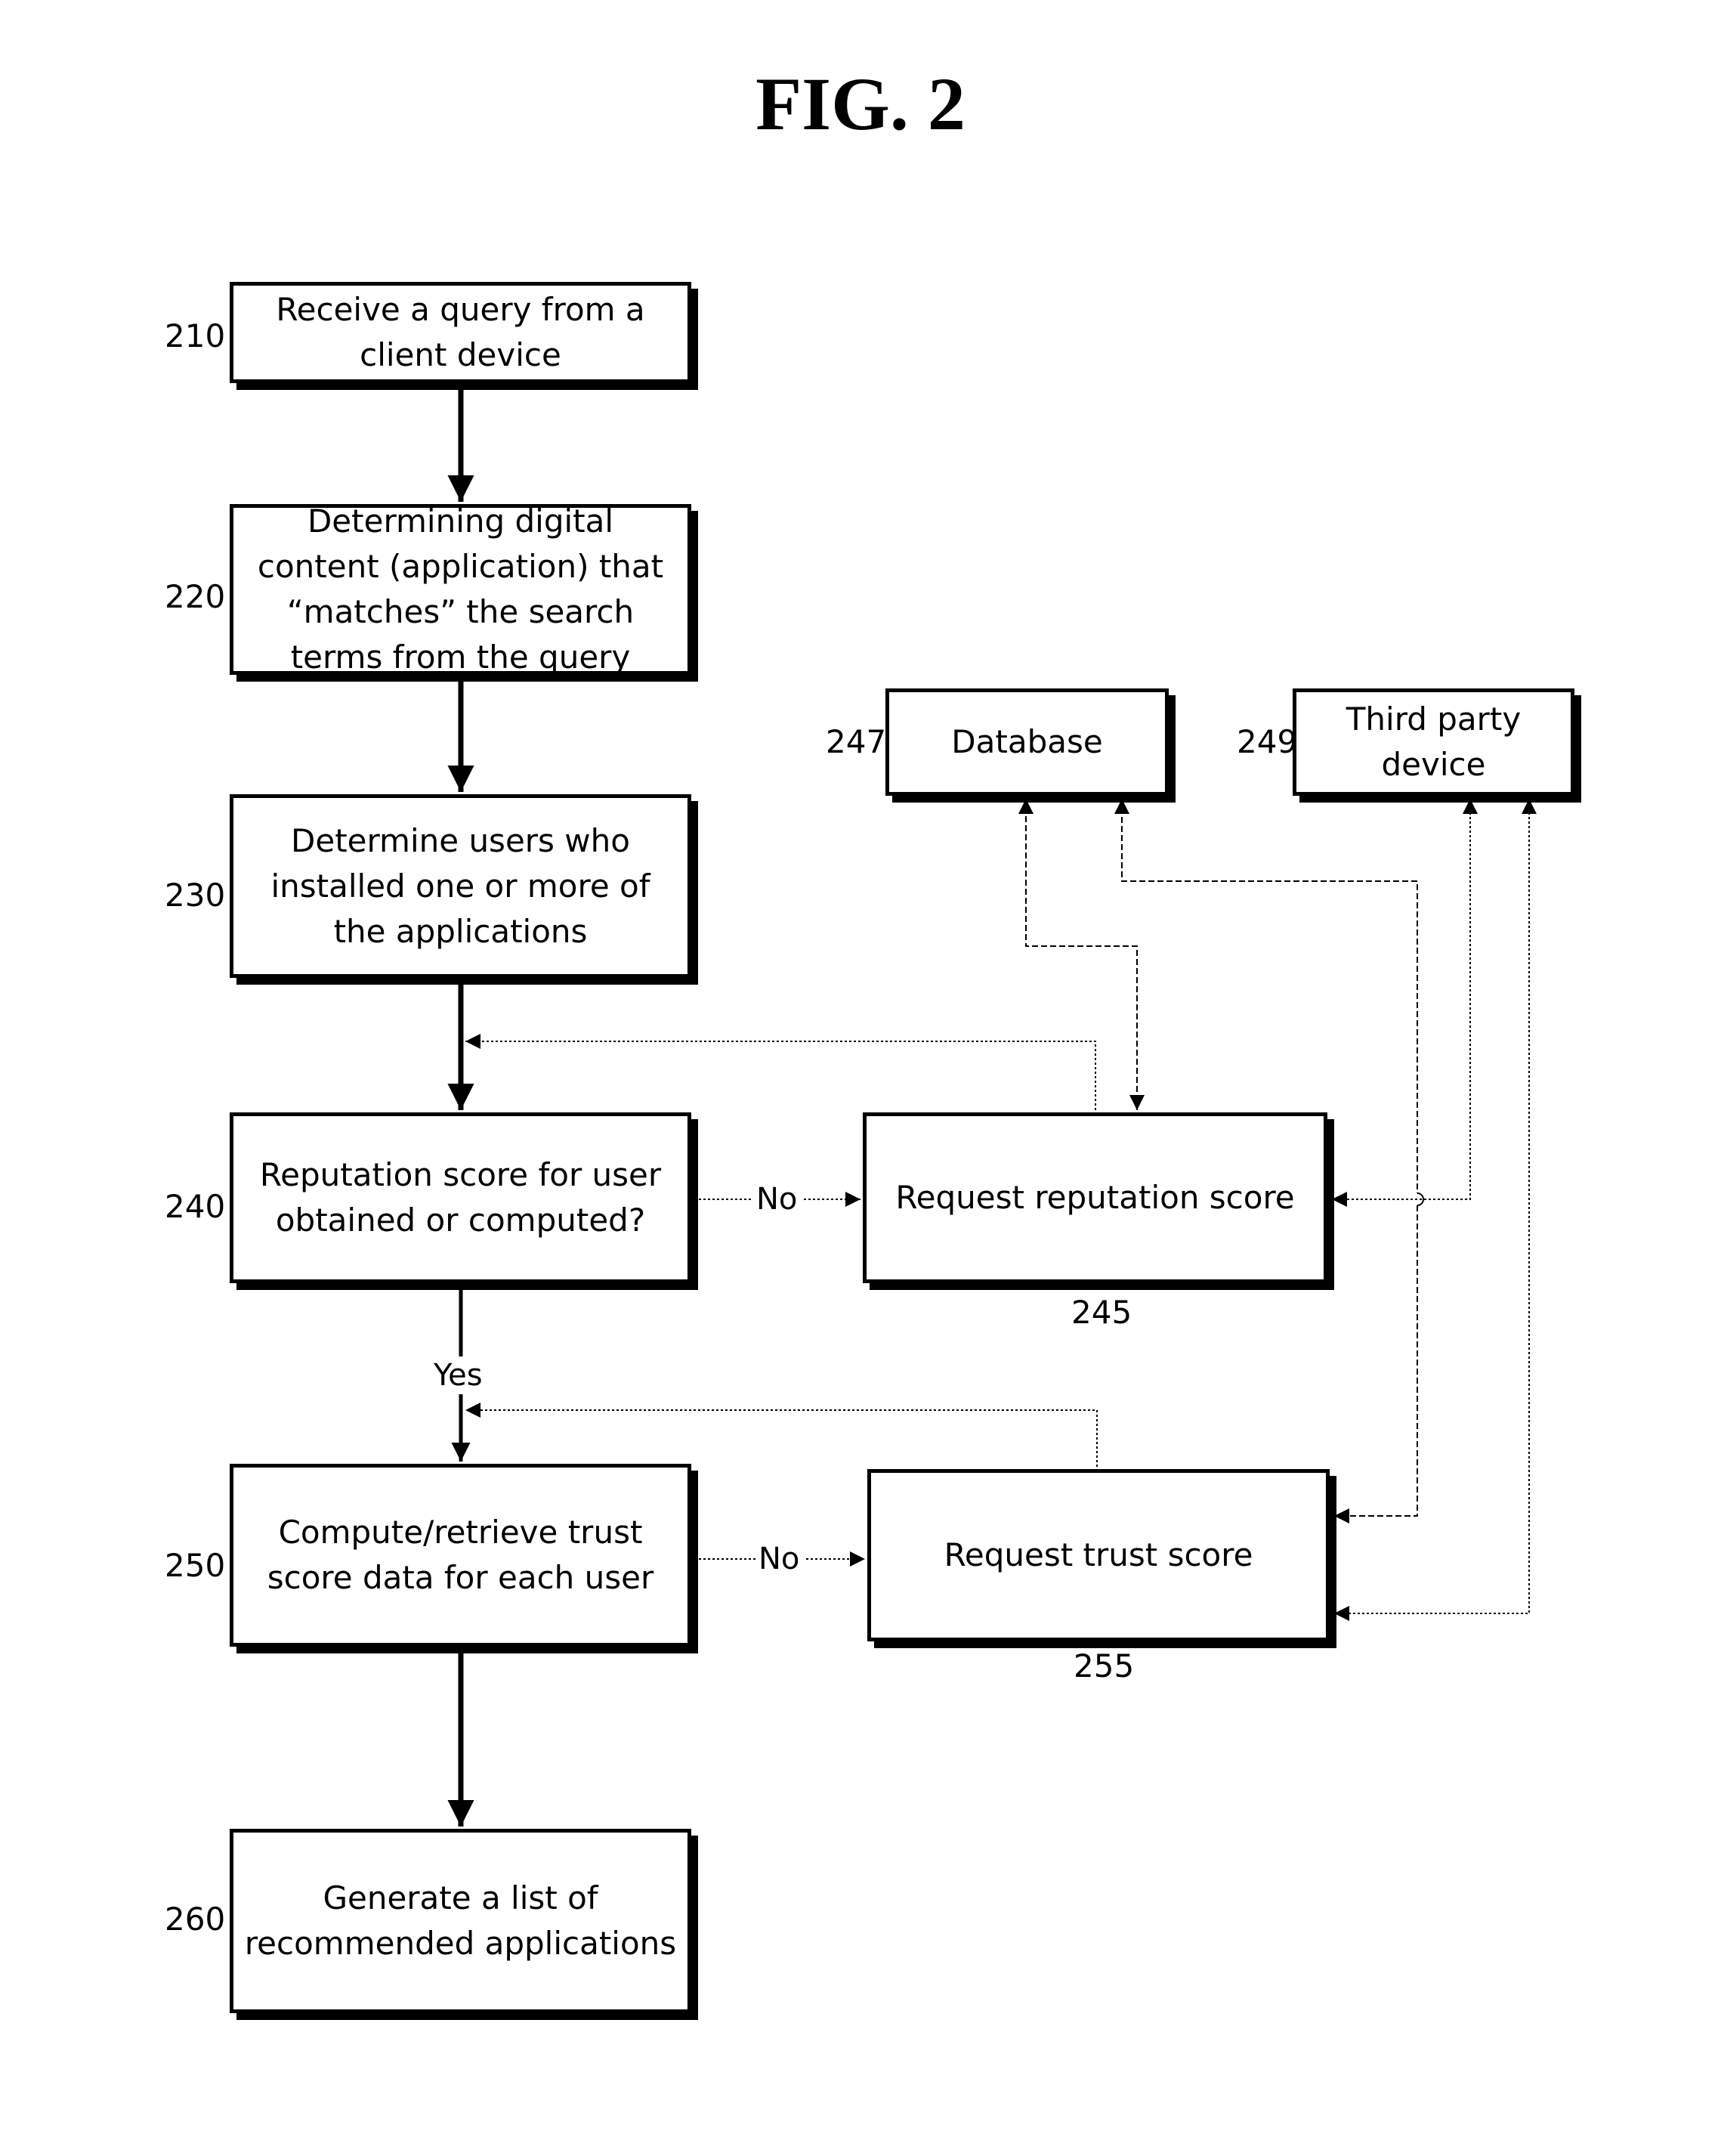  Describe the element at coordinates (196, 1565) in the screenshot. I see `ref-250: 250` at that location.